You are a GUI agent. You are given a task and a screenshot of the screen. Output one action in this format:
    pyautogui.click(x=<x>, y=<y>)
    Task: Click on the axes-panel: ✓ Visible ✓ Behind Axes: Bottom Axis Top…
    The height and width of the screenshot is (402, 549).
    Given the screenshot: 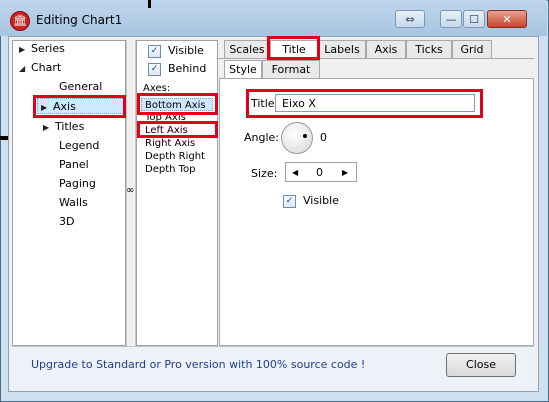 What is the action you would take?
    pyautogui.click(x=177, y=193)
    